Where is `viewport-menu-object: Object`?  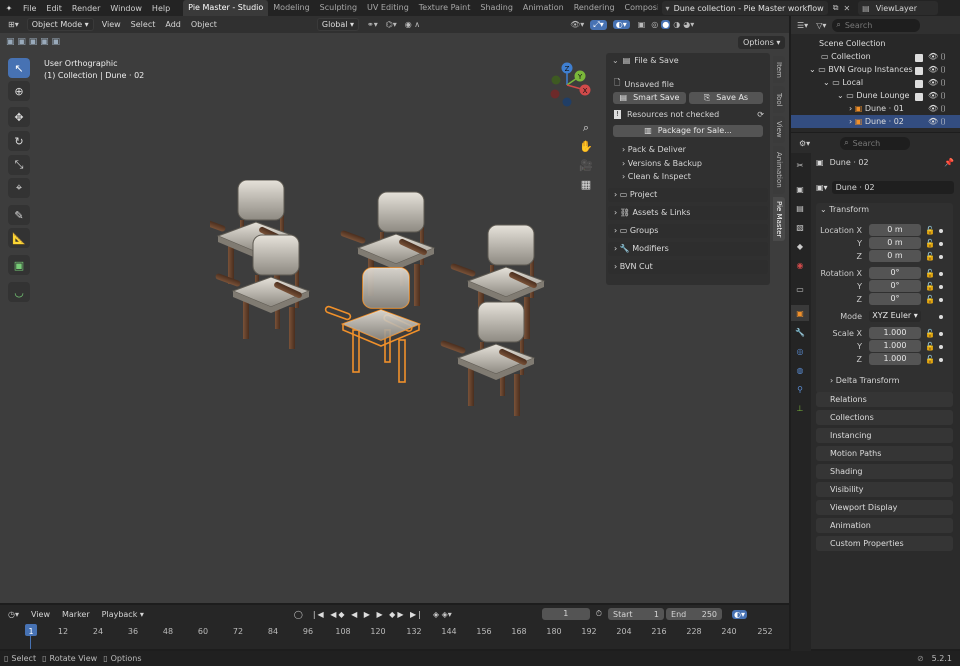 viewport-menu-object: Object is located at coordinates (204, 24).